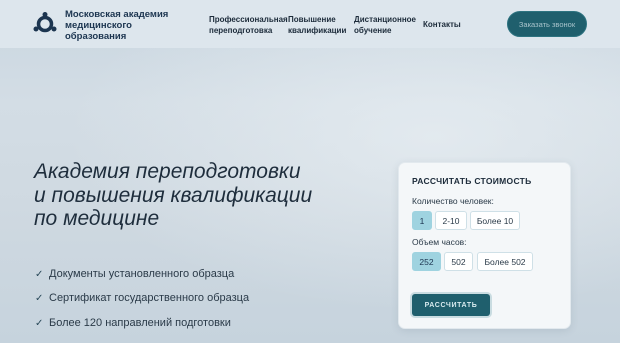 Image resolution: width=620 pixels, height=343 pixels. Describe the element at coordinates (451, 220) in the screenshot. I see `people-option-2-10: 2-10` at that location.